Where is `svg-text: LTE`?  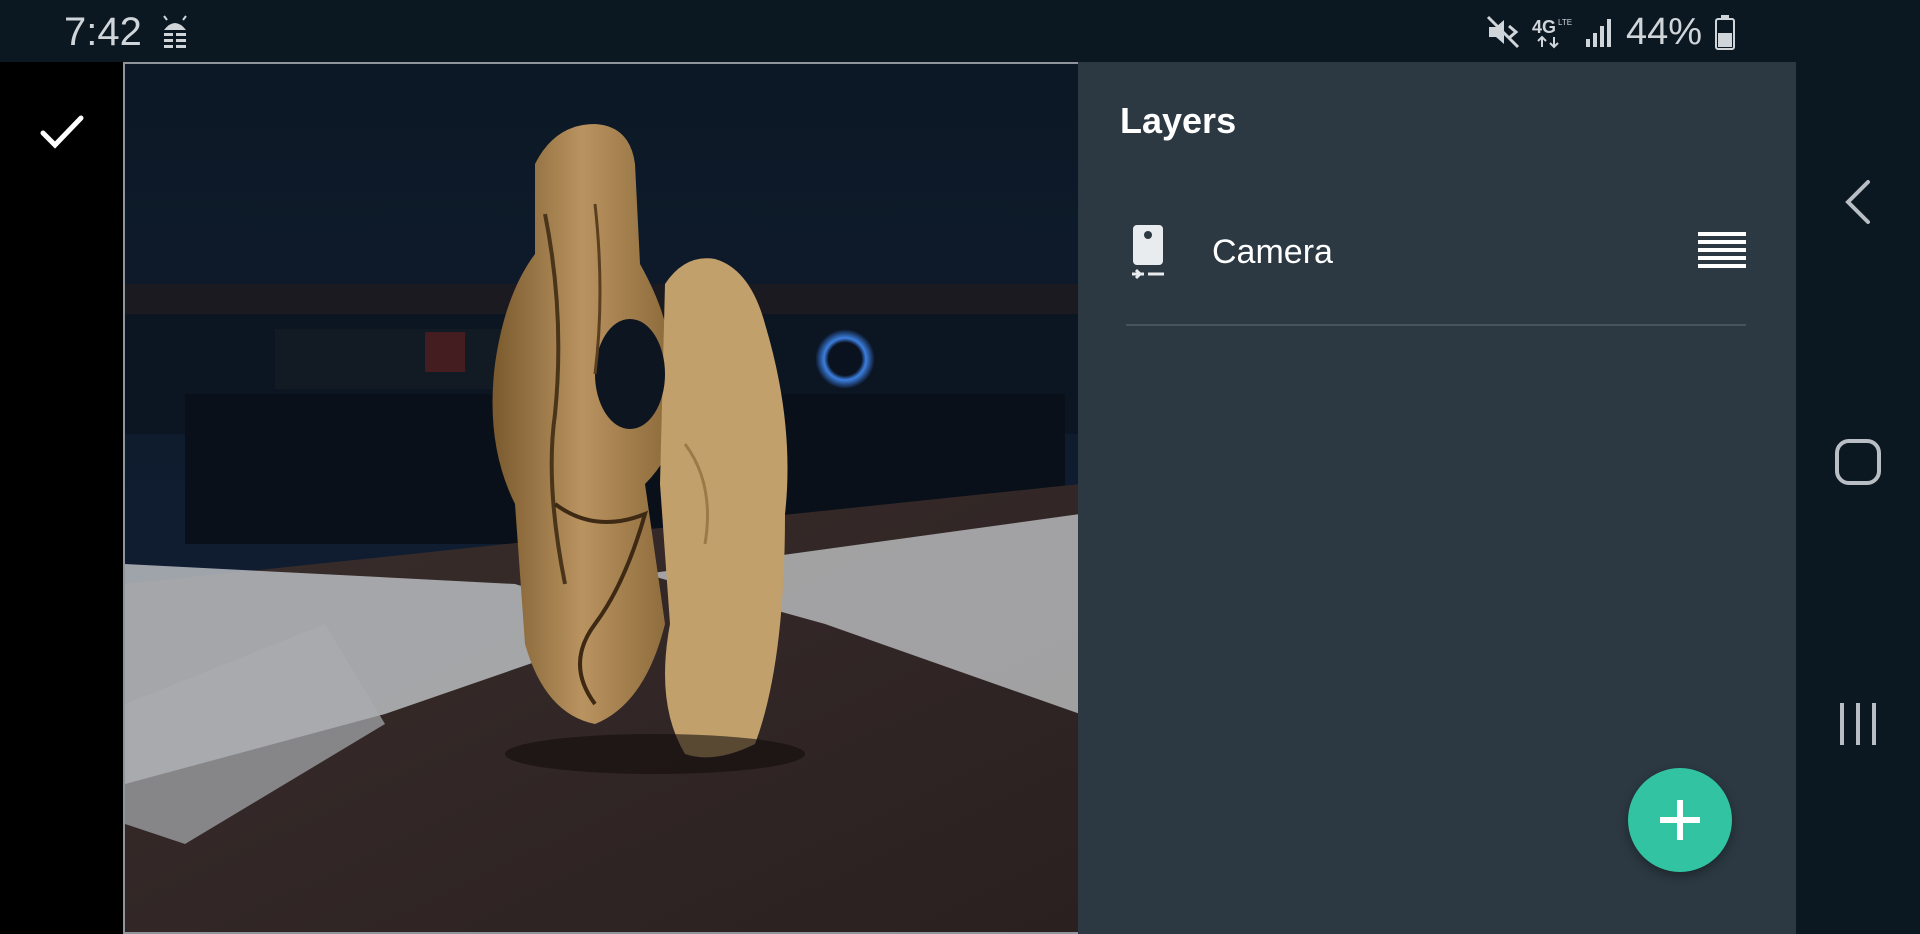 svg-text: LTE is located at coordinates (1565, 22).